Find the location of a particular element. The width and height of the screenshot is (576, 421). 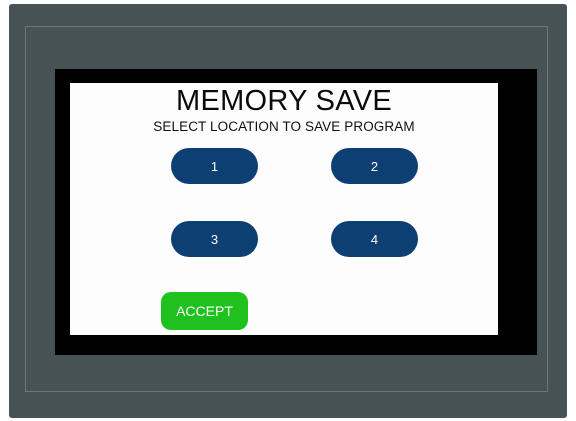

memory-location-1-button: 1 is located at coordinates (214, 166).